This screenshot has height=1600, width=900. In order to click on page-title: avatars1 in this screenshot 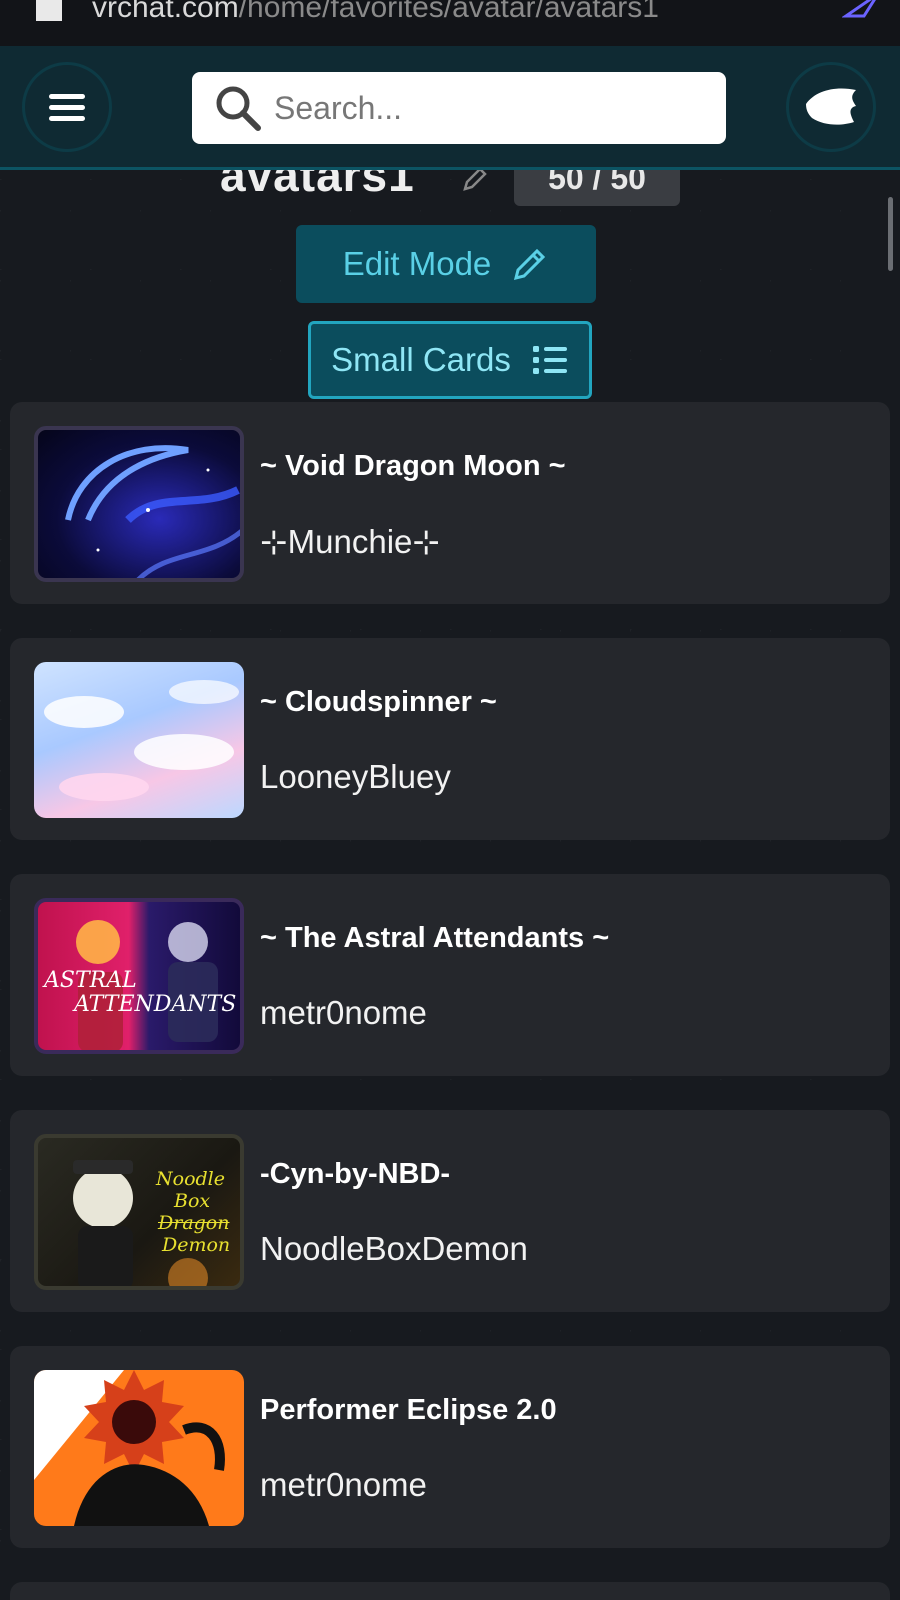, I will do `click(317, 185)`.